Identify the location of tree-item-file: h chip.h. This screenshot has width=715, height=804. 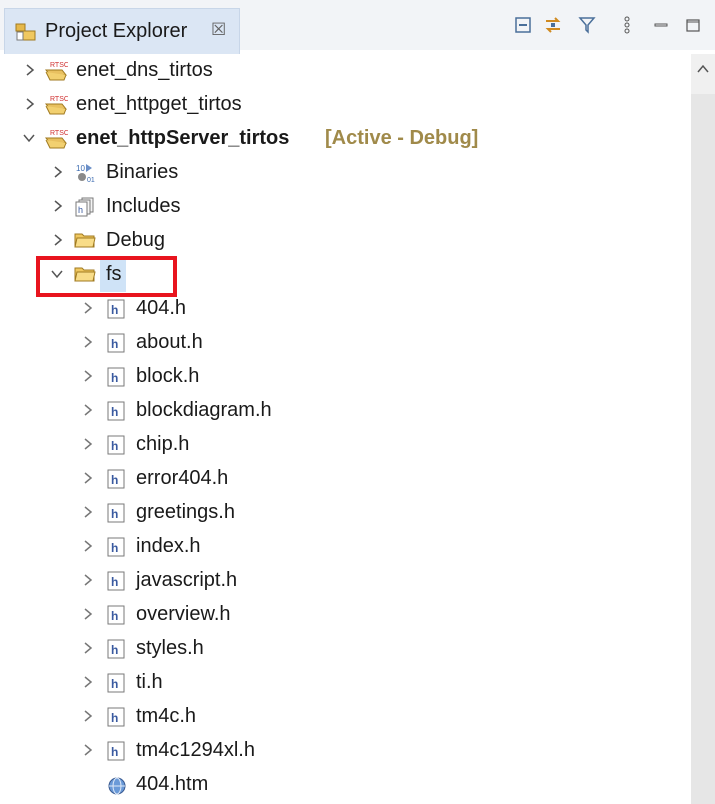
(345, 445).